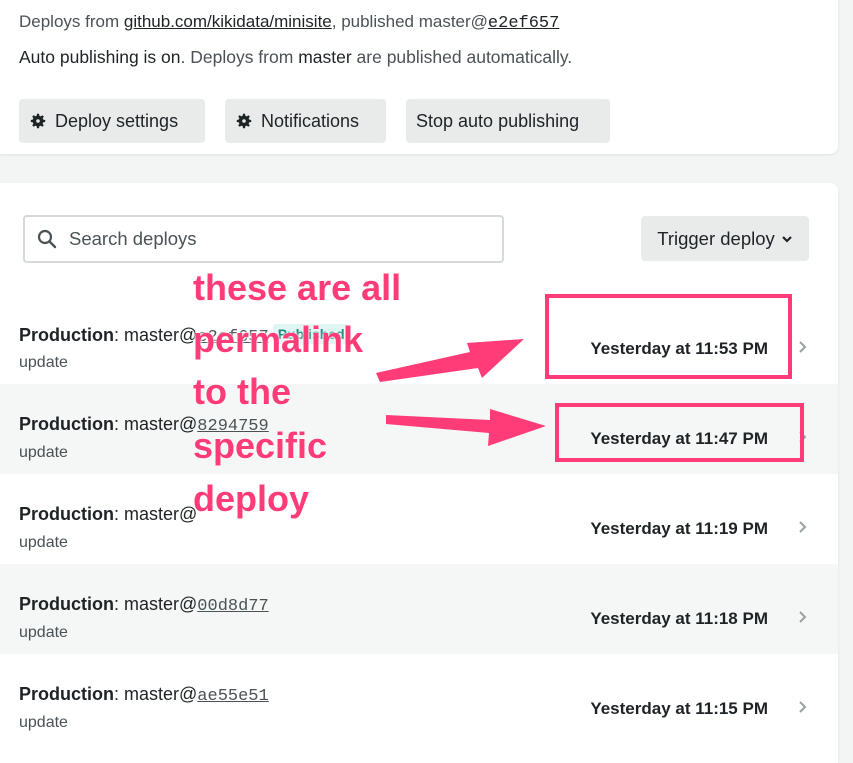  What do you see at coordinates (679, 529) in the screenshot?
I see `deploy-time-permalink: Yesterday at 11:19 PM` at bounding box center [679, 529].